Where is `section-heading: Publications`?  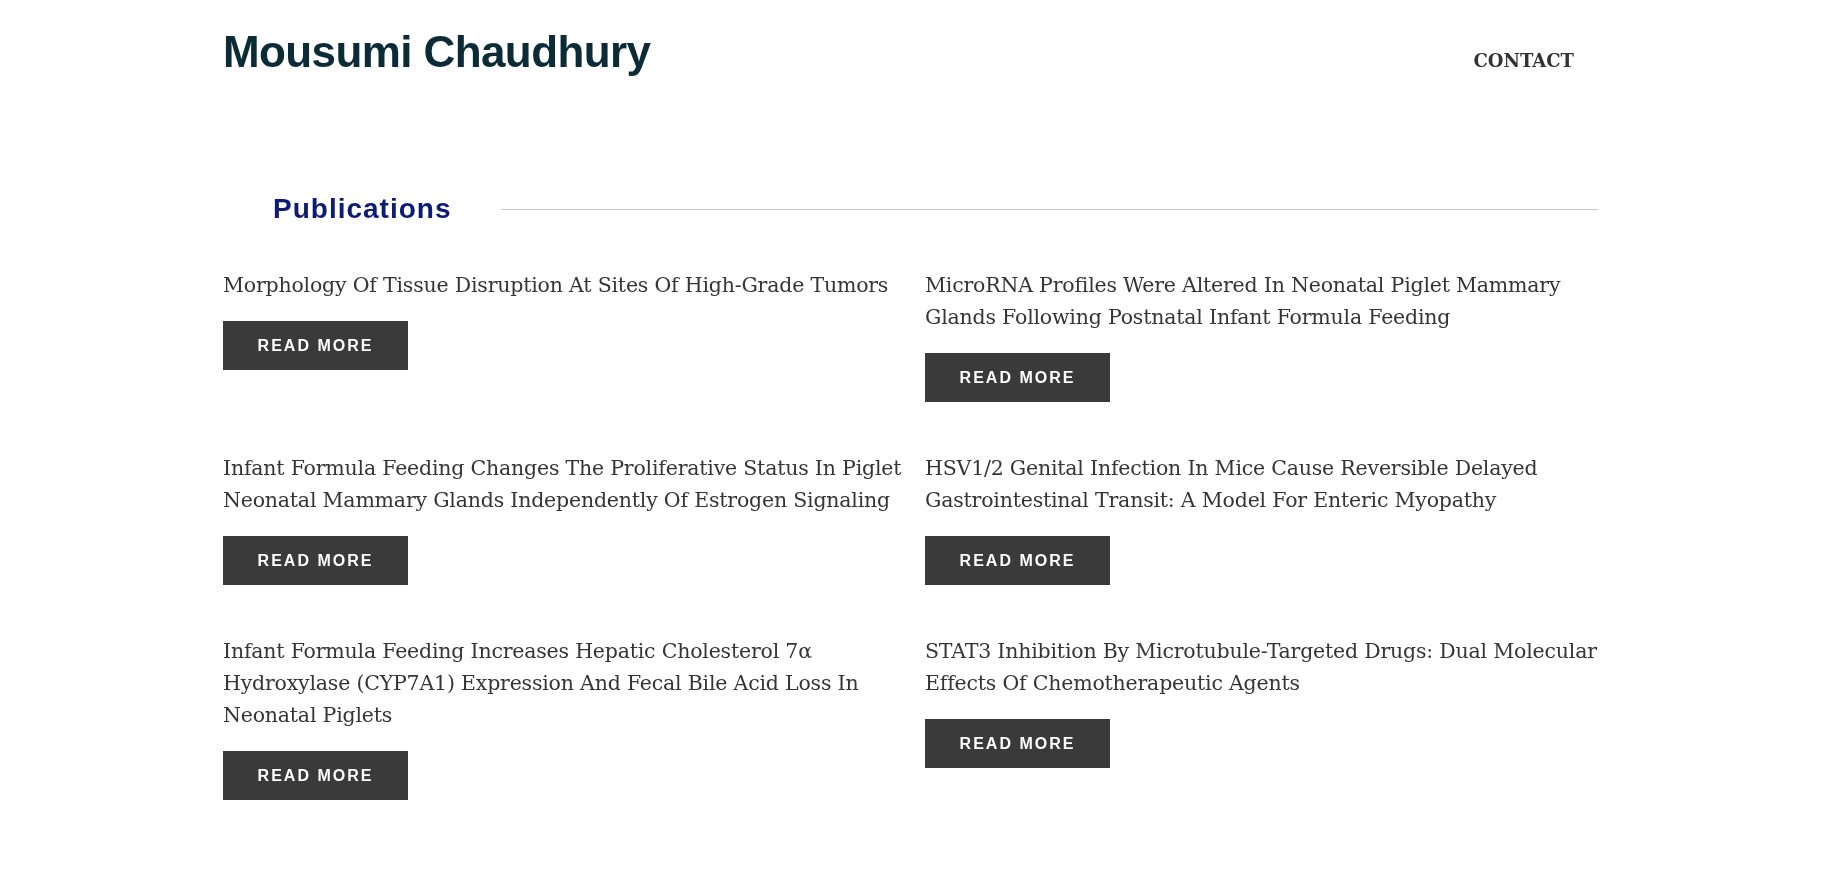
section-heading: Publications is located at coordinates (362, 209).